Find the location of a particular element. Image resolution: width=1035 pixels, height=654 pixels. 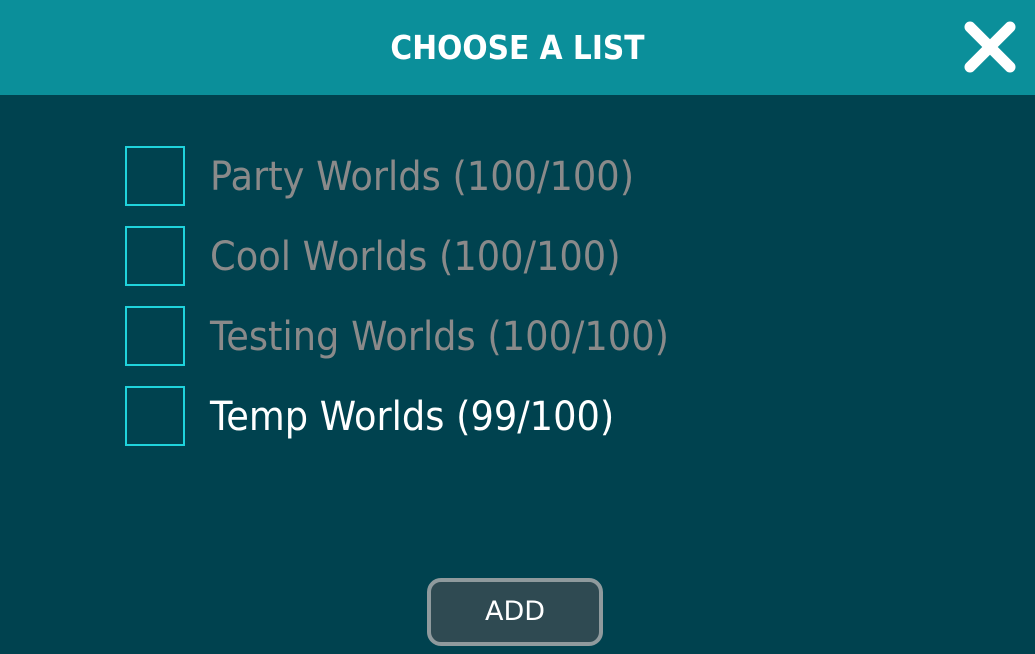

list-item-party-worlds: Party Worlds (100/100) is located at coordinates (475, 176).